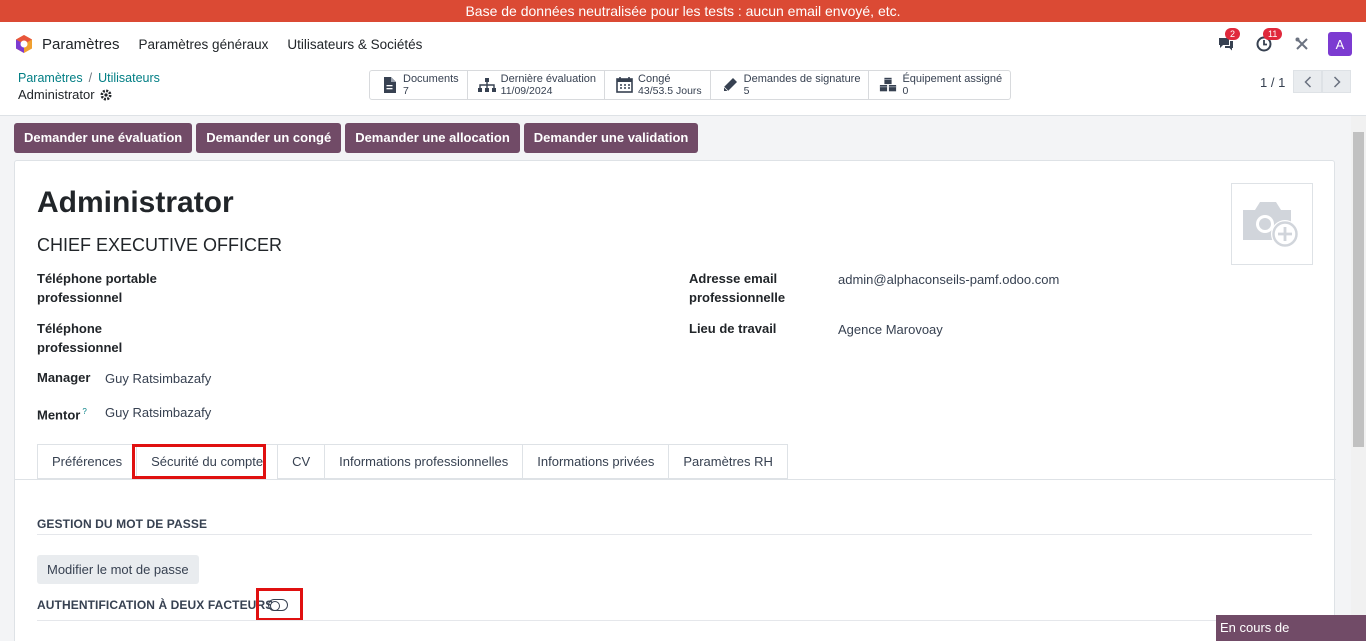 The height and width of the screenshot is (641, 1366). What do you see at coordinates (1227, 42) in the screenshot?
I see `messaging-icon: 2` at bounding box center [1227, 42].